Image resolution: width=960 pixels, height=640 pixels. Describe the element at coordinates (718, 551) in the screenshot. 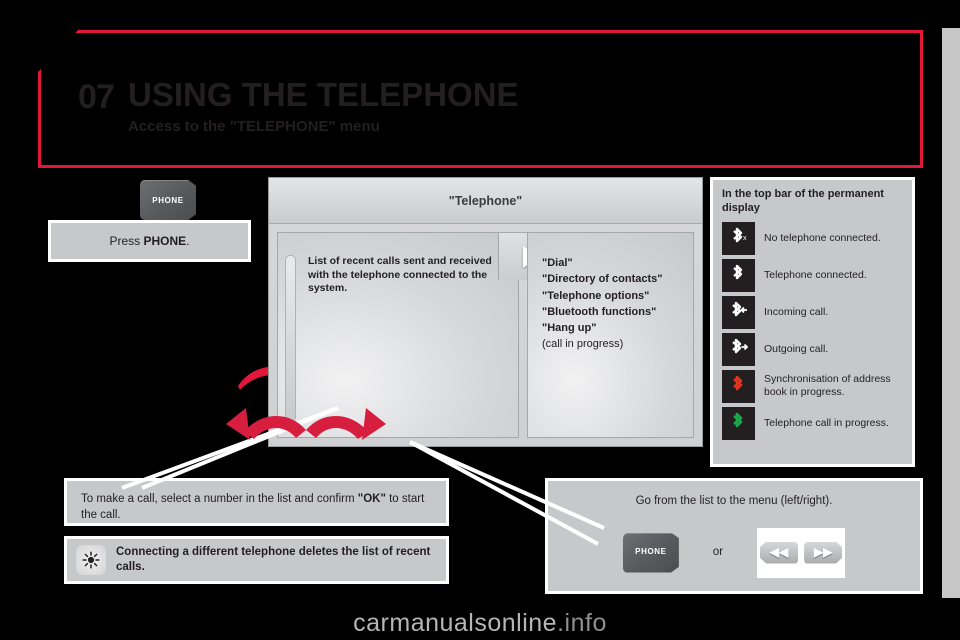

I see `navigation-or-label: or` at that location.